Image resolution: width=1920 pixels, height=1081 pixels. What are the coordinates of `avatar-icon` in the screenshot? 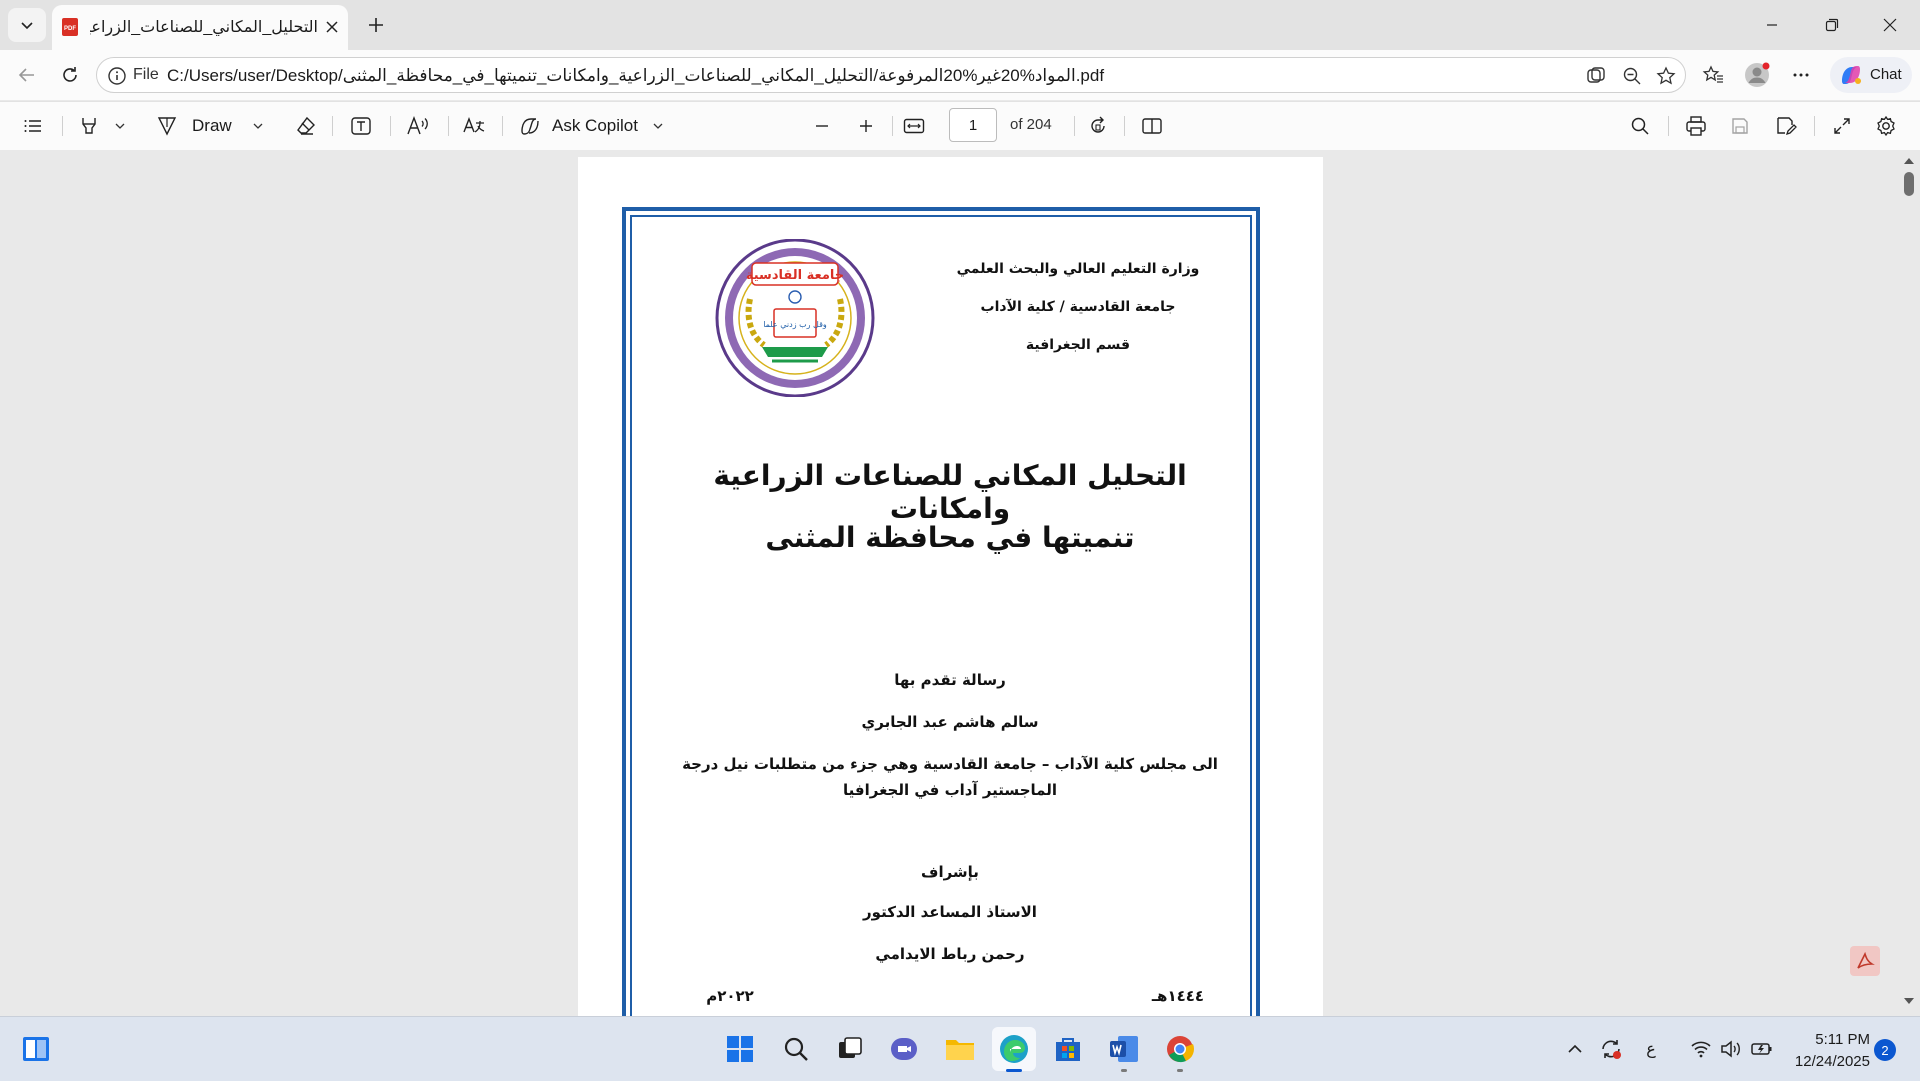 It's located at (1757, 74).